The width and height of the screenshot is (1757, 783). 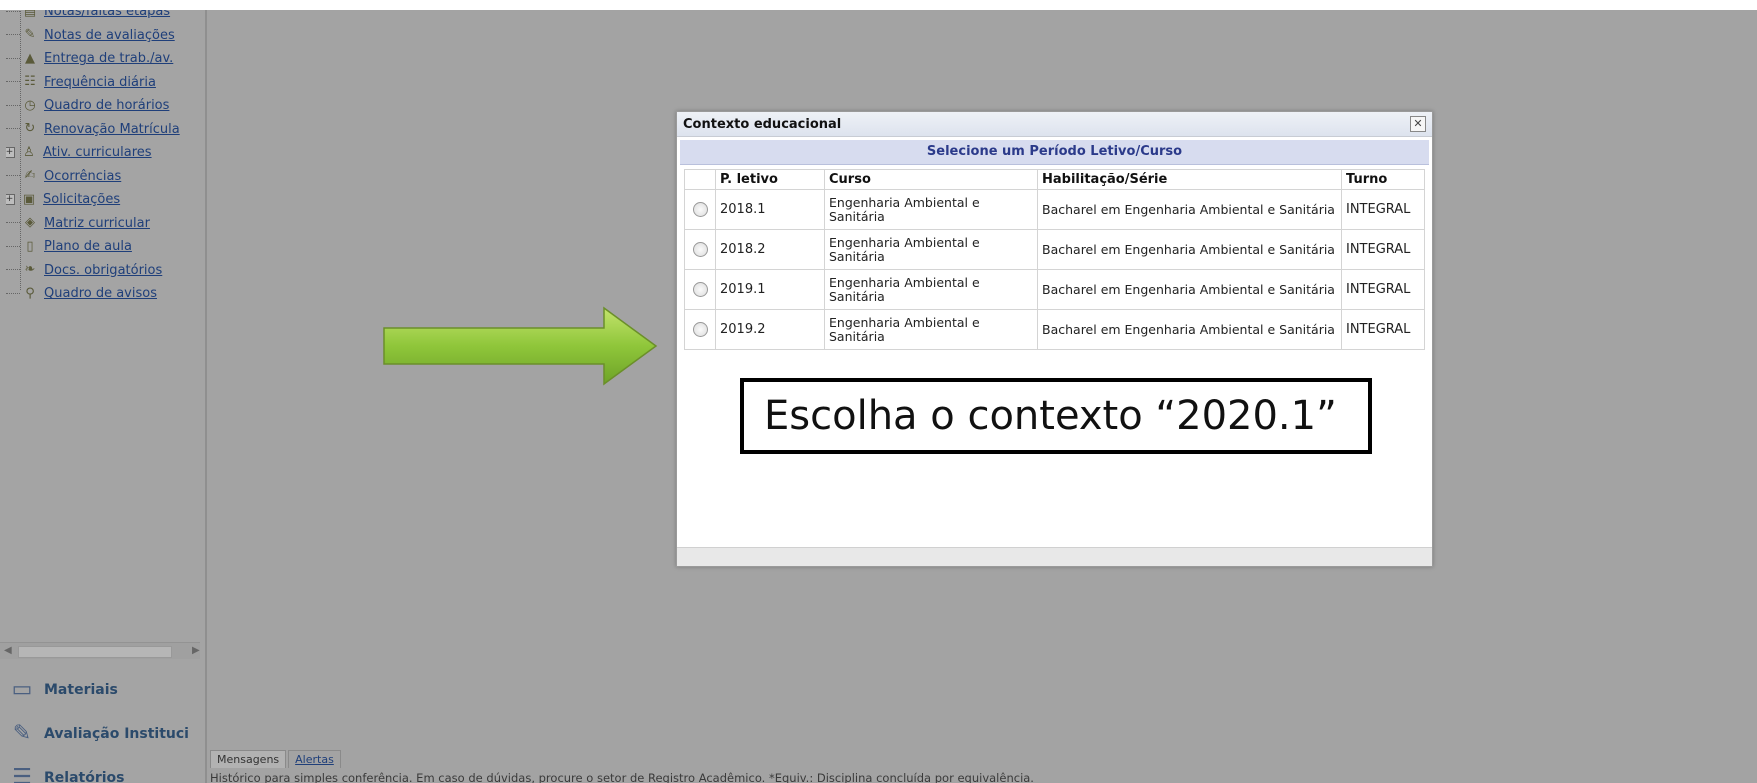 What do you see at coordinates (95, 652) in the screenshot?
I see `scrollbar-thumb` at bounding box center [95, 652].